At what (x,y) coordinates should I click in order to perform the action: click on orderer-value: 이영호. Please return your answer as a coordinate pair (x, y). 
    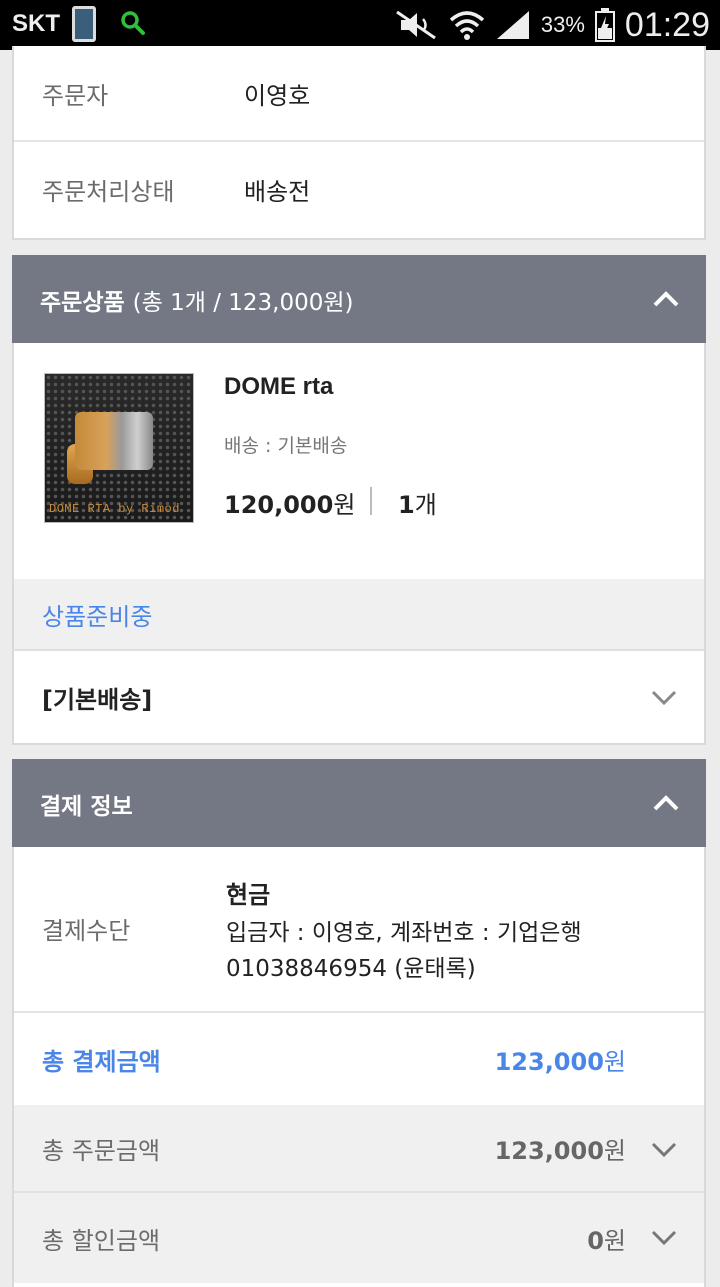
    Looking at the image, I should click on (277, 95).